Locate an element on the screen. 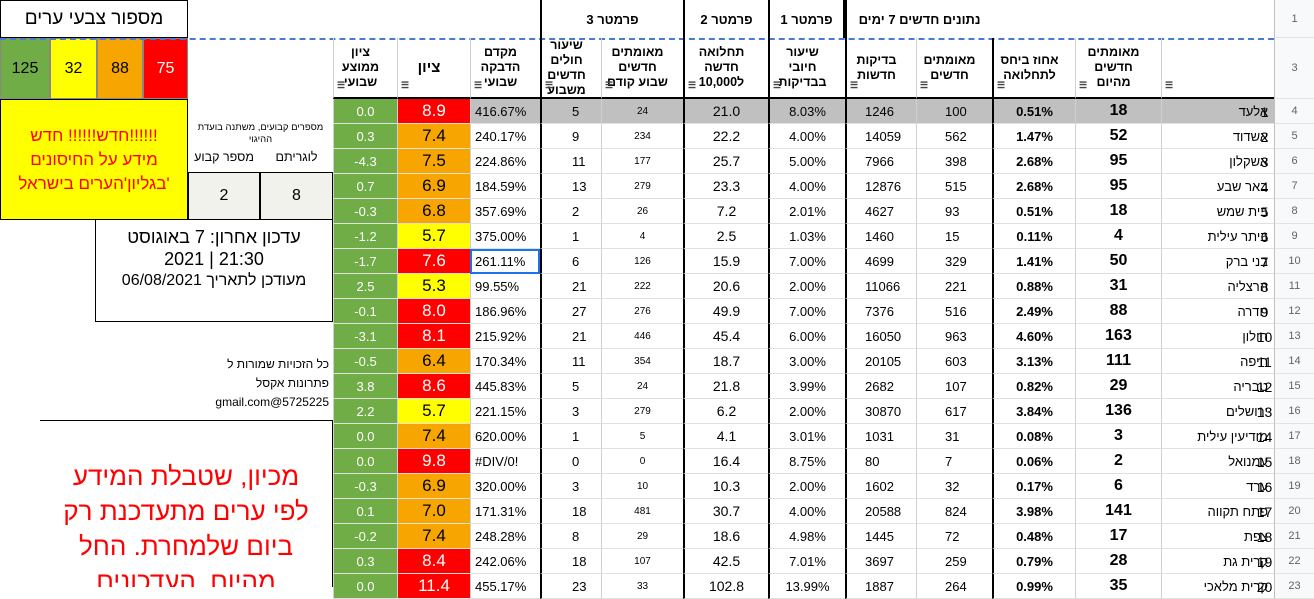  cell-morbidity: 42.5 is located at coordinates (725, 561).